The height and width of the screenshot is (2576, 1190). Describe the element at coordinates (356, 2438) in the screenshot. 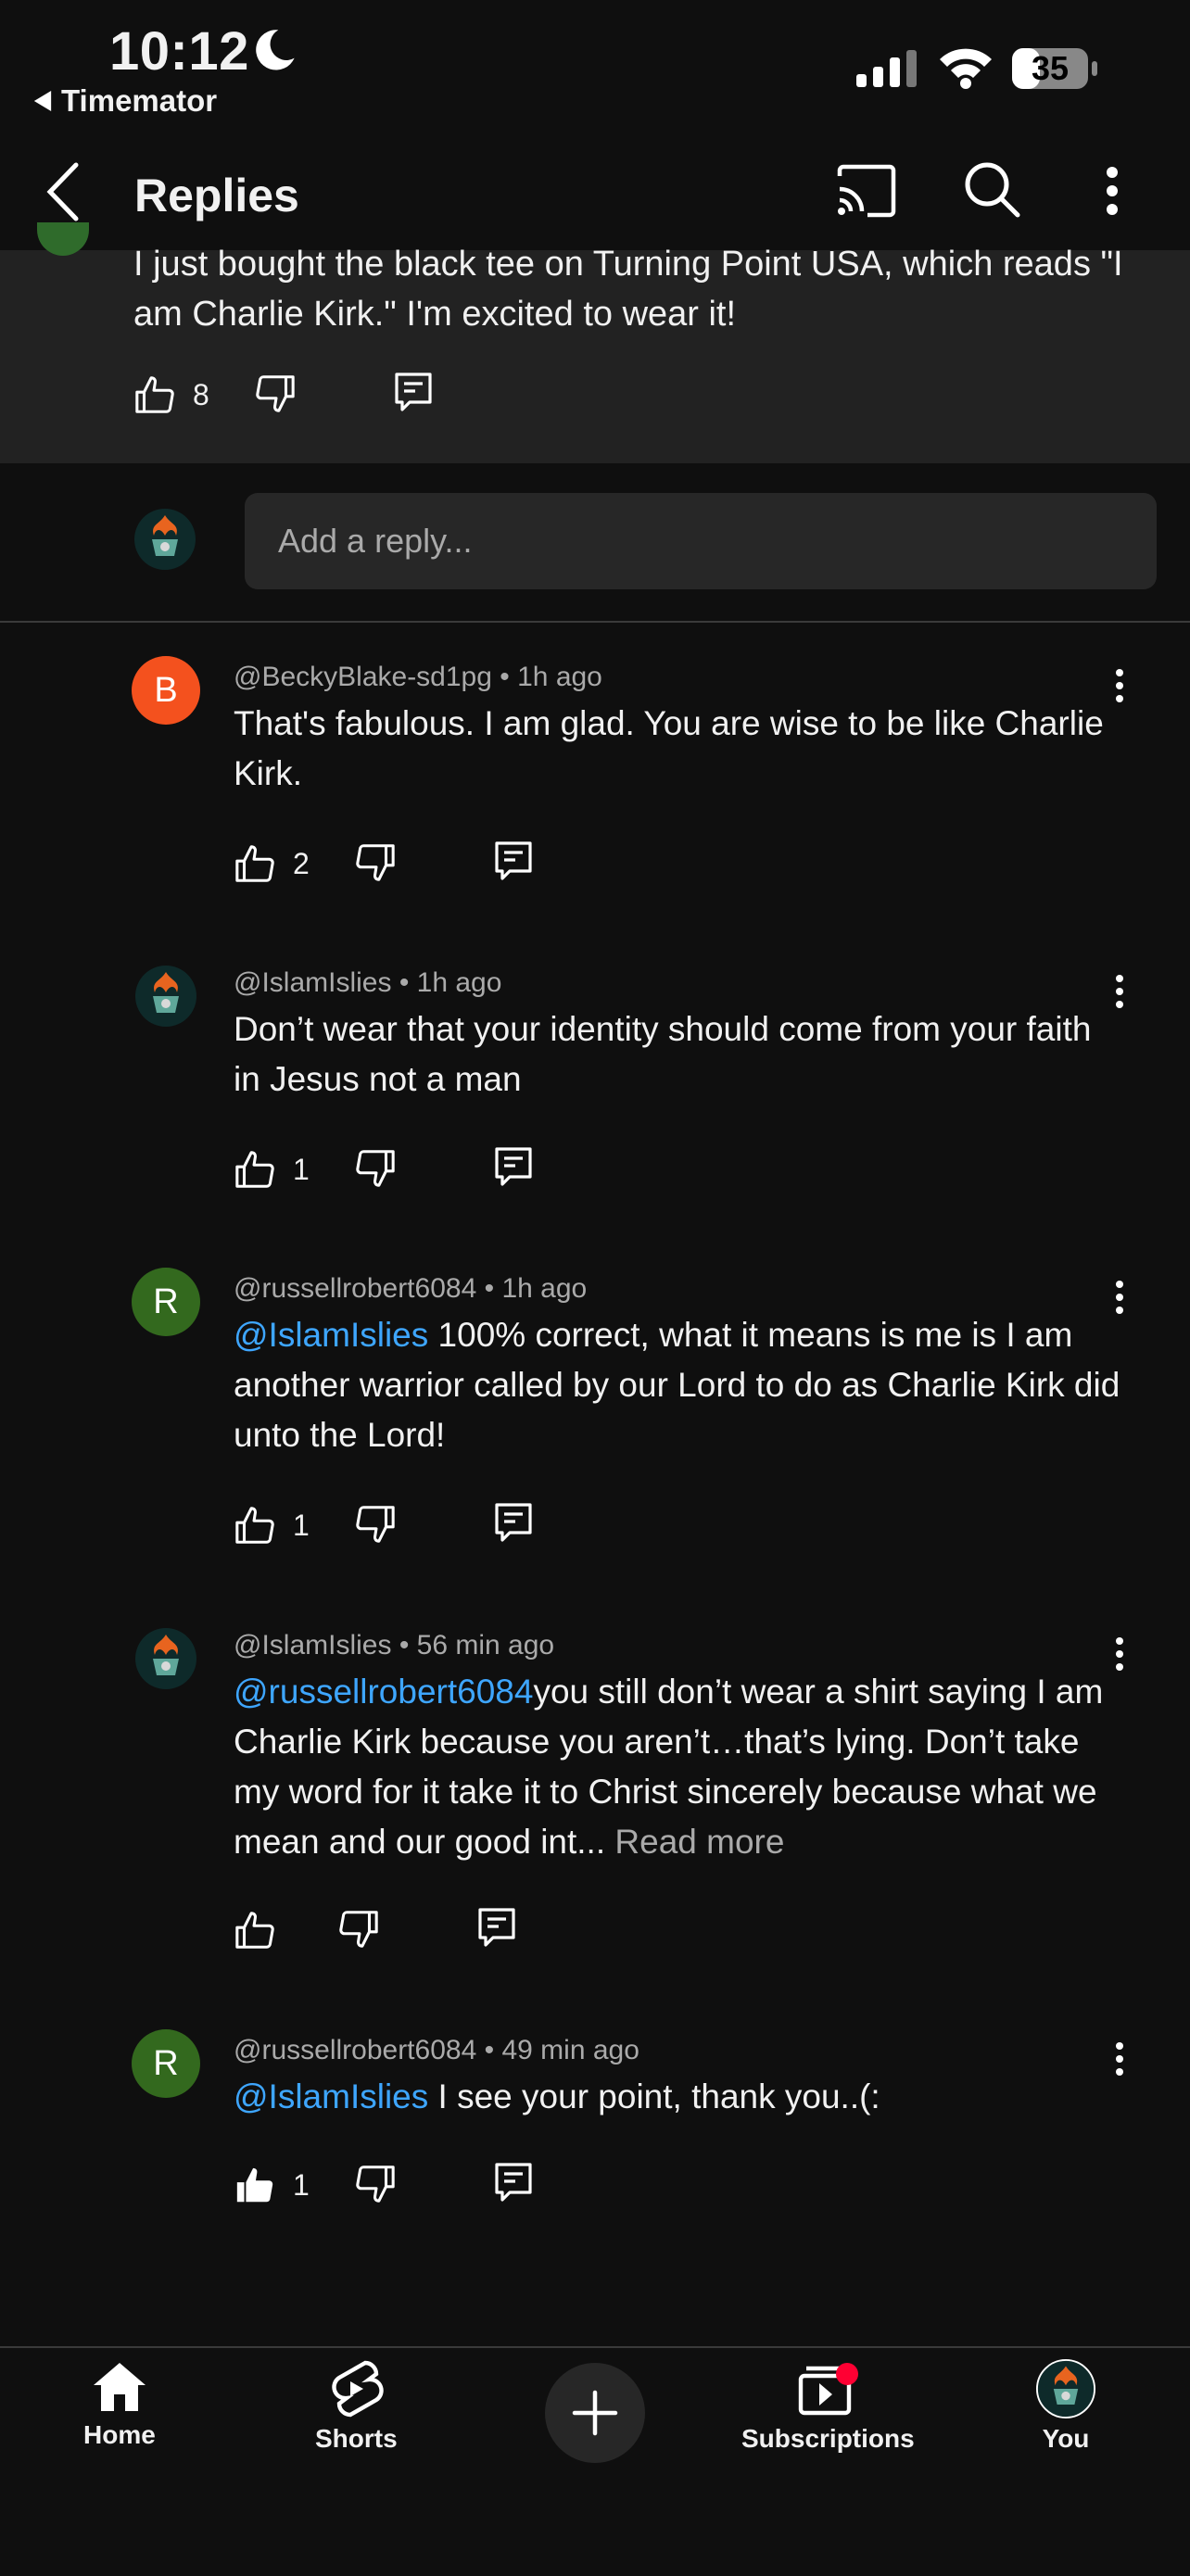

I see `nav-shorts-label: Shorts` at that location.